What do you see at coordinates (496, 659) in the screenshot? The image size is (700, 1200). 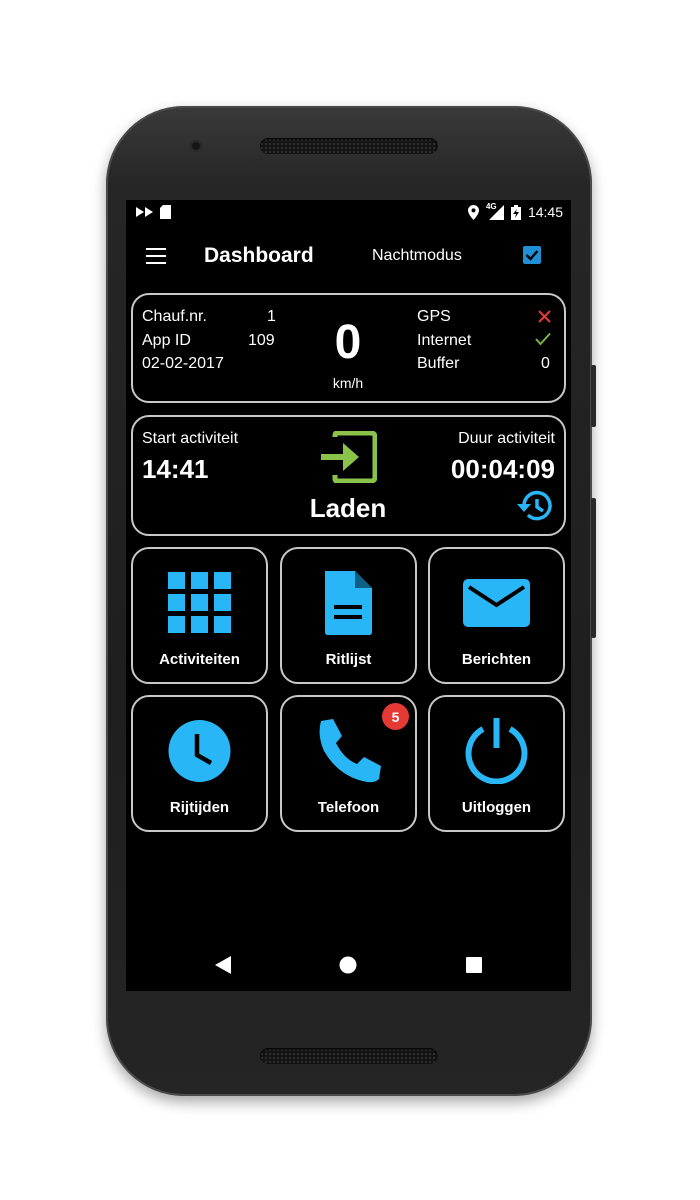 I see `tile-label: Berichten` at bounding box center [496, 659].